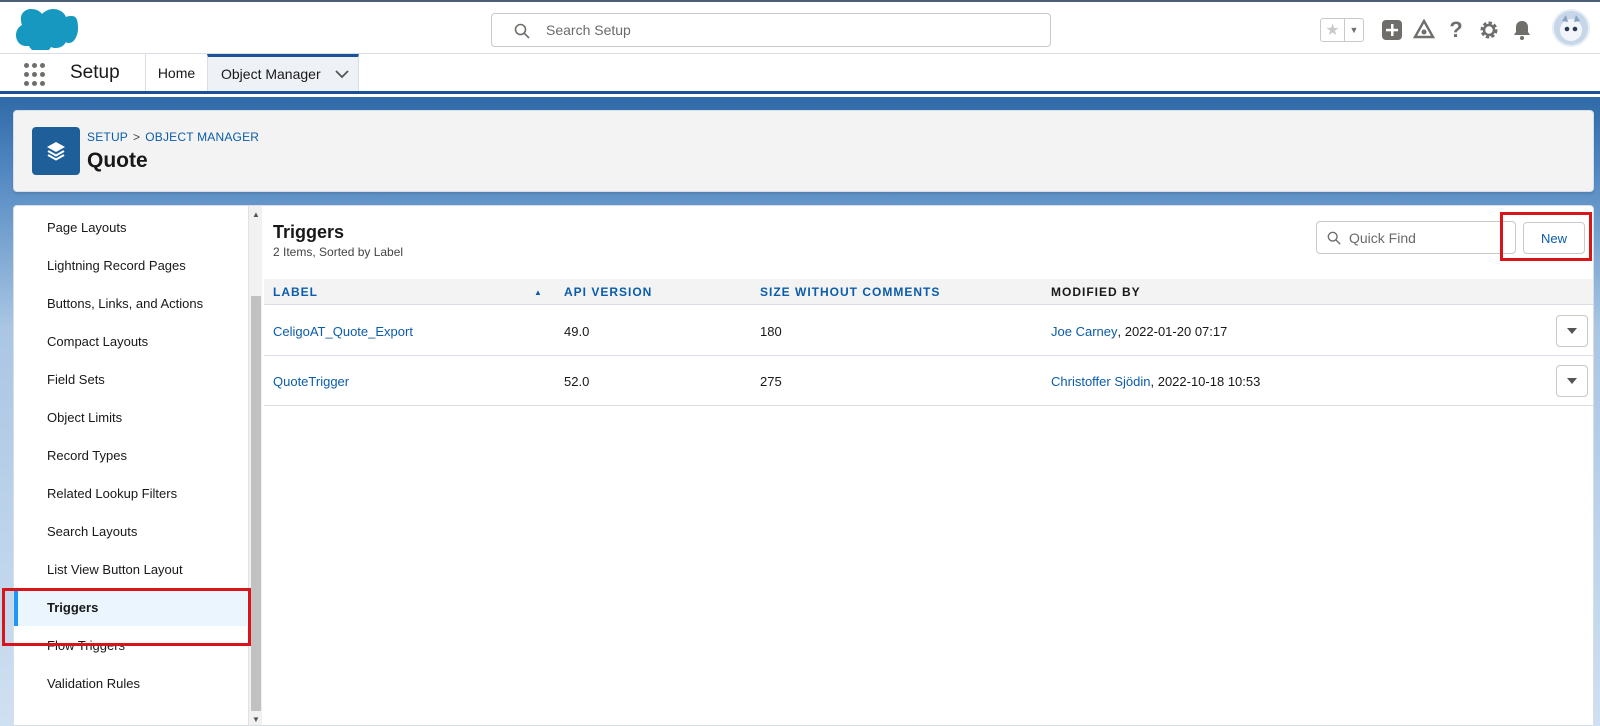 The image size is (1600, 726). What do you see at coordinates (130, 569) in the screenshot?
I see `sidebar-item-list-view-button-layout: List View Button Layout` at bounding box center [130, 569].